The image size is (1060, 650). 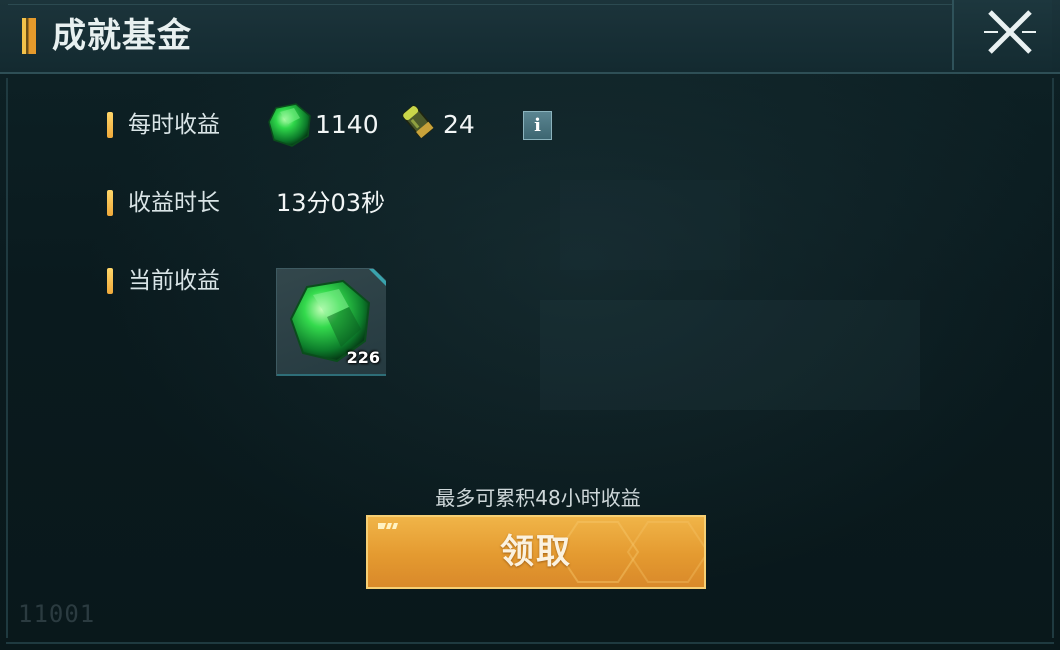 I want to click on close-button, so click(x=1002, y=35).